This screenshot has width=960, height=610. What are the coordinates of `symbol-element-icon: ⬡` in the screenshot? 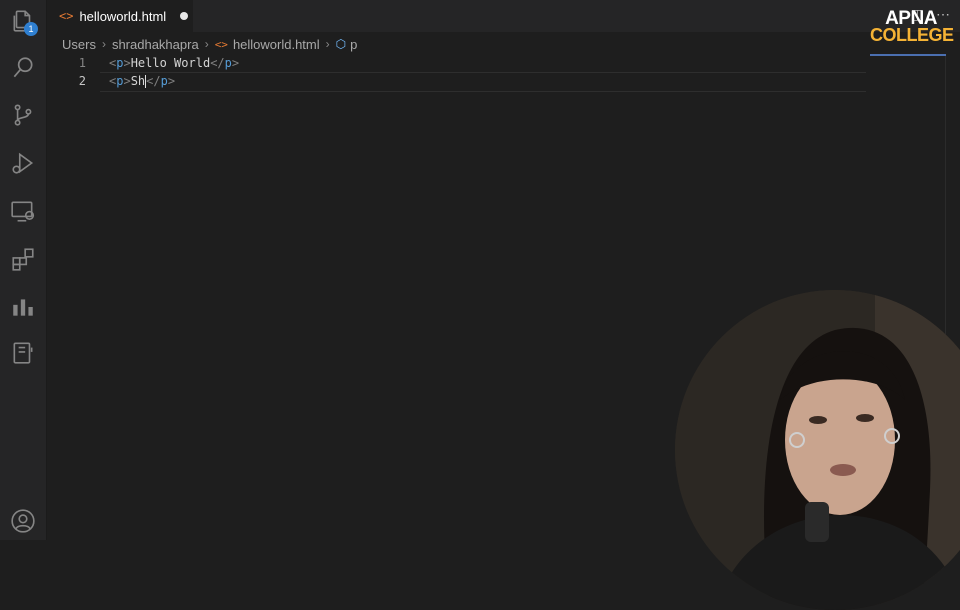 It's located at (341, 44).